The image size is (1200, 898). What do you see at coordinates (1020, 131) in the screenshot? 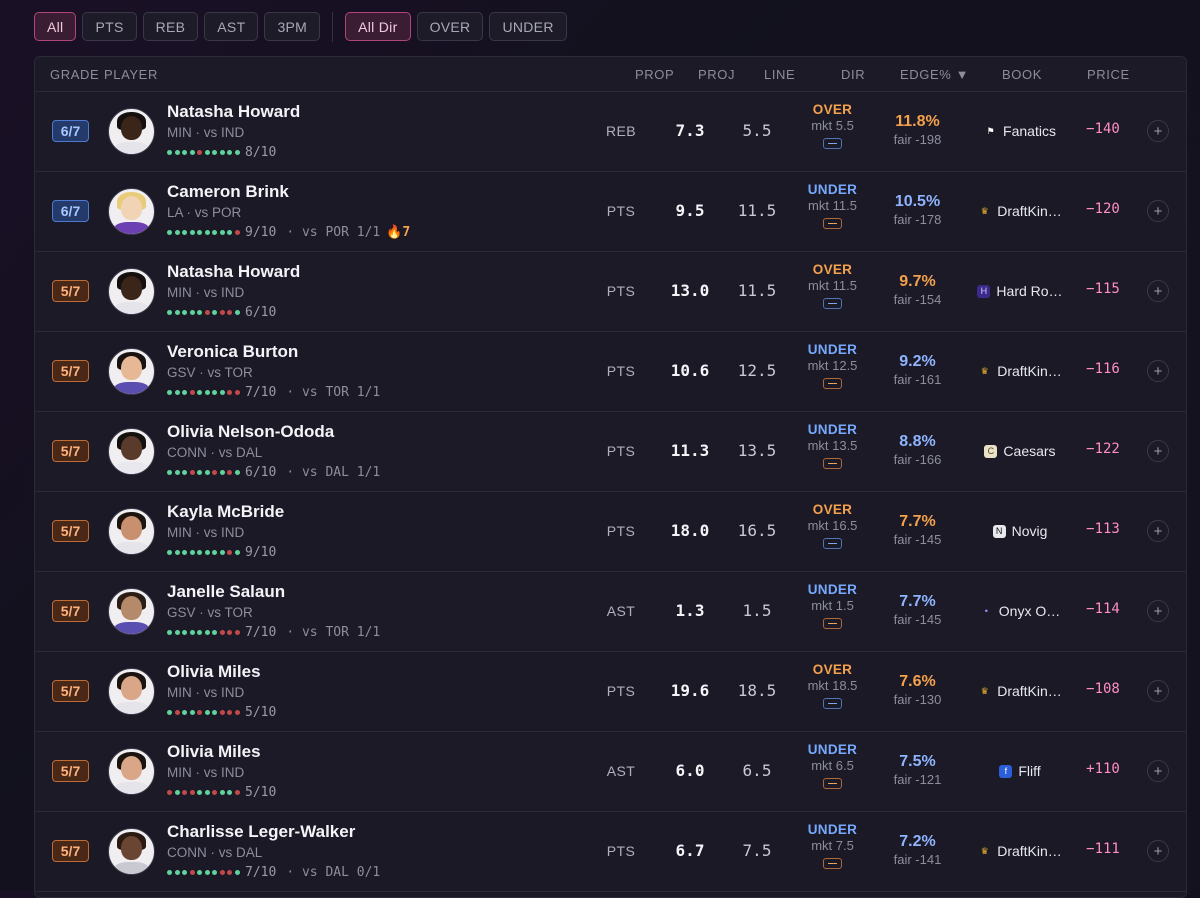
I see `sportsbook: ⚑ Fanatics` at bounding box center [1020, 131].